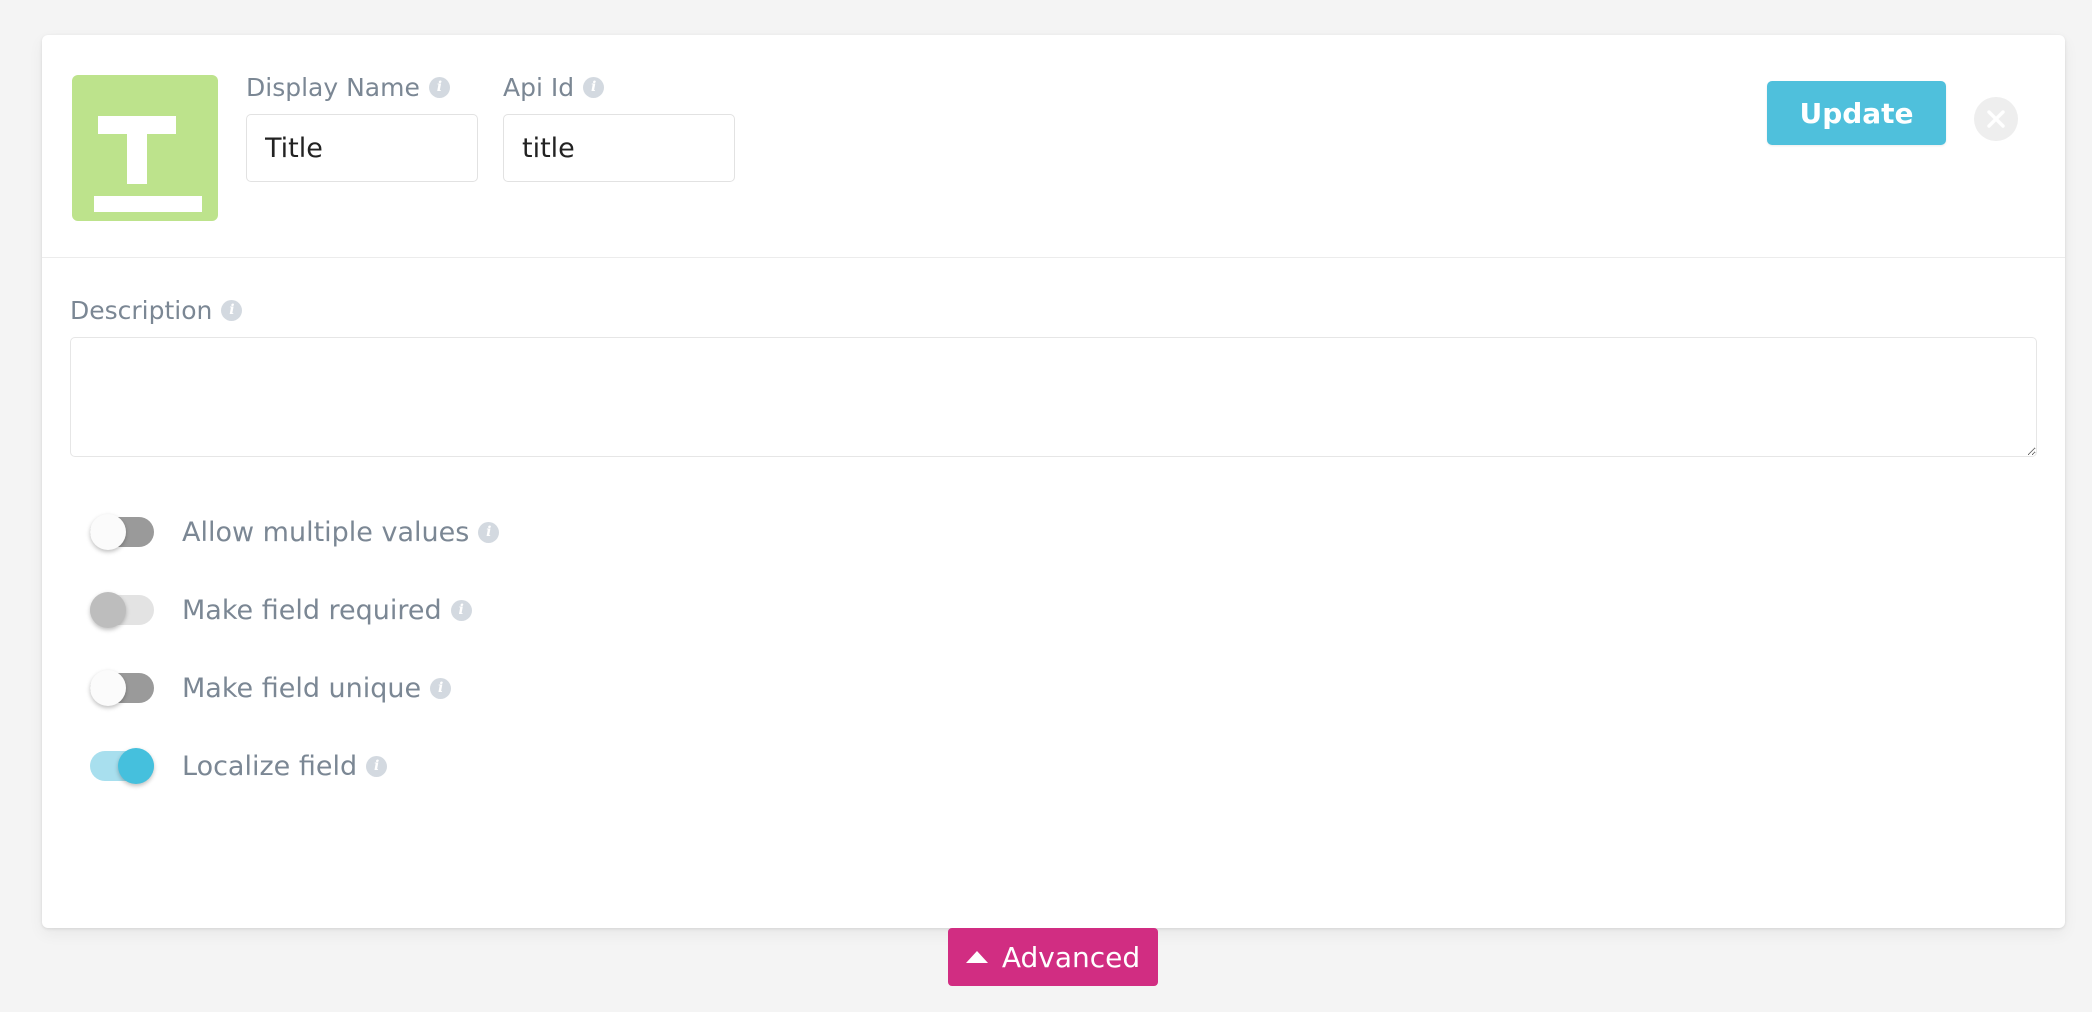 The height and width of the screenshot is (1012, 2092). I want to click on advanced-button: Advanced, so click(1053, 957).